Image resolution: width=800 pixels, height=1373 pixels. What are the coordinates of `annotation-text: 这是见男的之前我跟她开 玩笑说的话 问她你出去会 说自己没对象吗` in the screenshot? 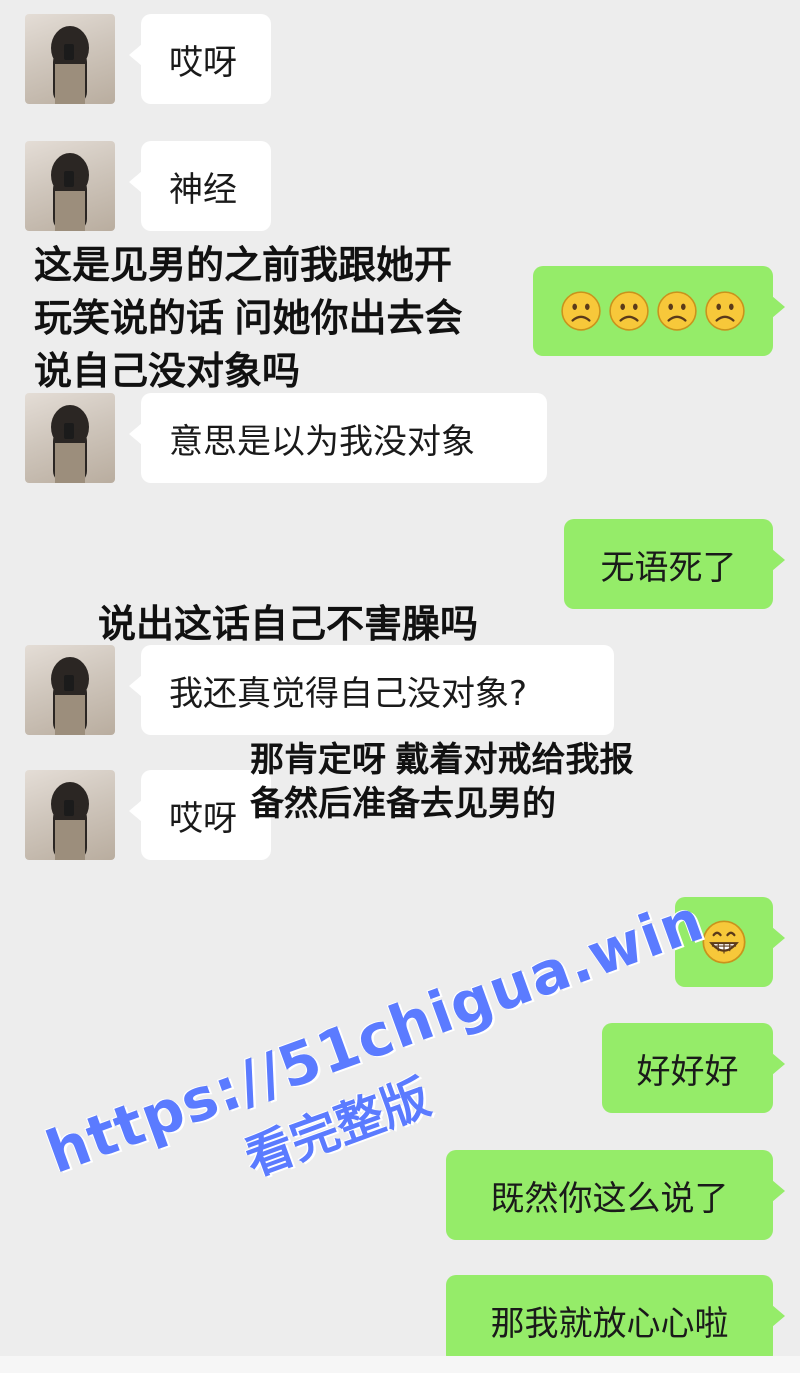 It's located at (248, 319).